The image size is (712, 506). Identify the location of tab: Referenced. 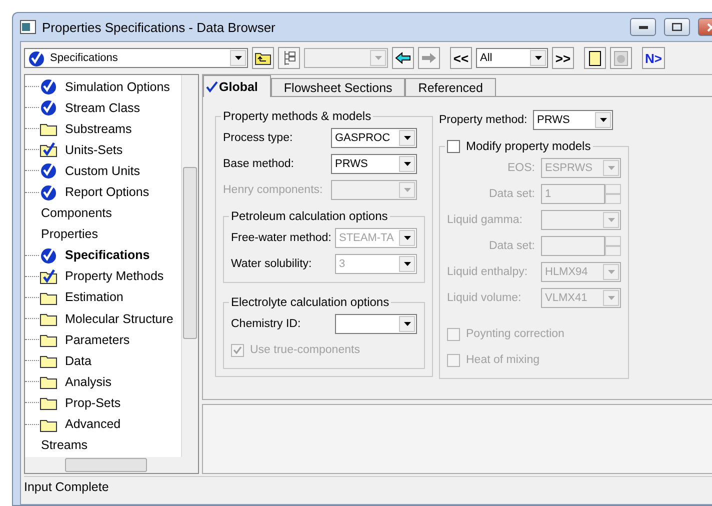
(450, 87).